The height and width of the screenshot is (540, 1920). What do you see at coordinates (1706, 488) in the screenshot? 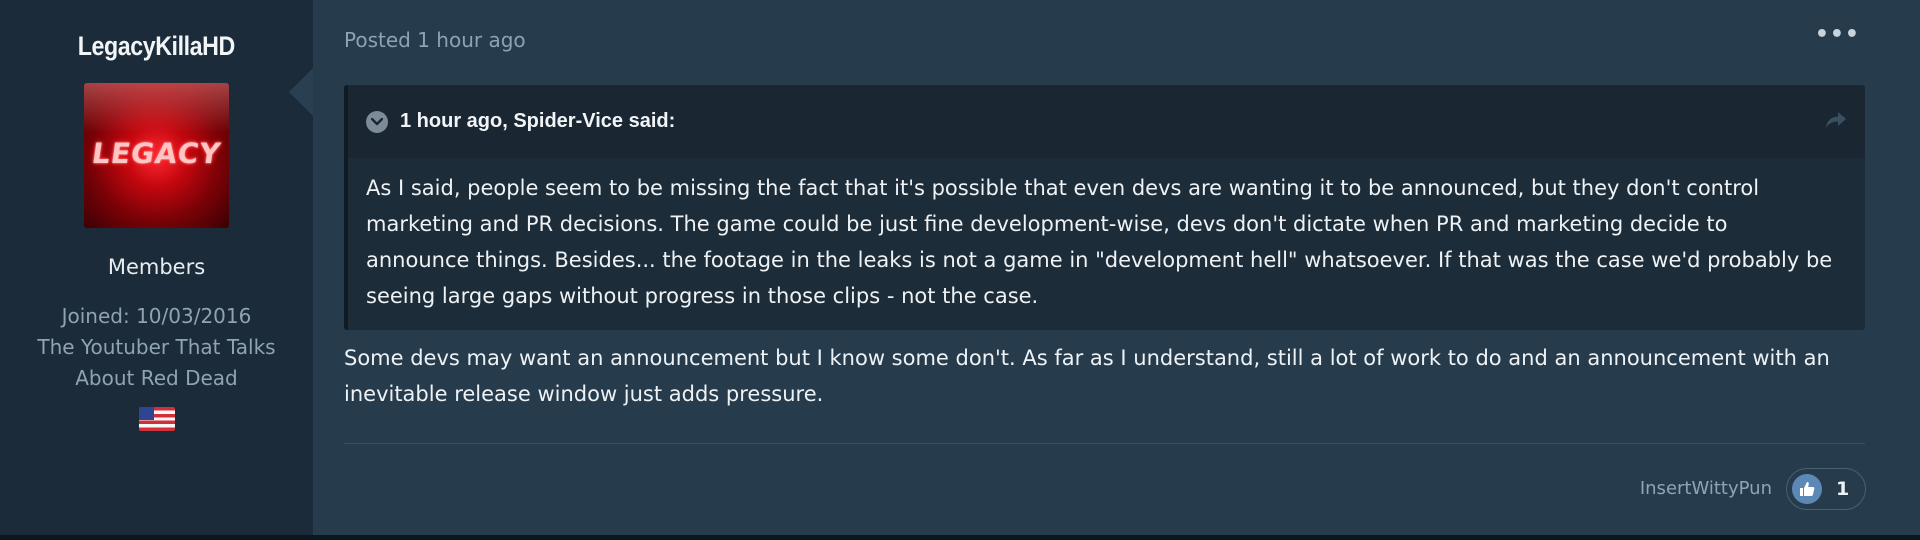
I see `reaction-user-link: InsertWittyPun` at bounding box center [1706, 488].